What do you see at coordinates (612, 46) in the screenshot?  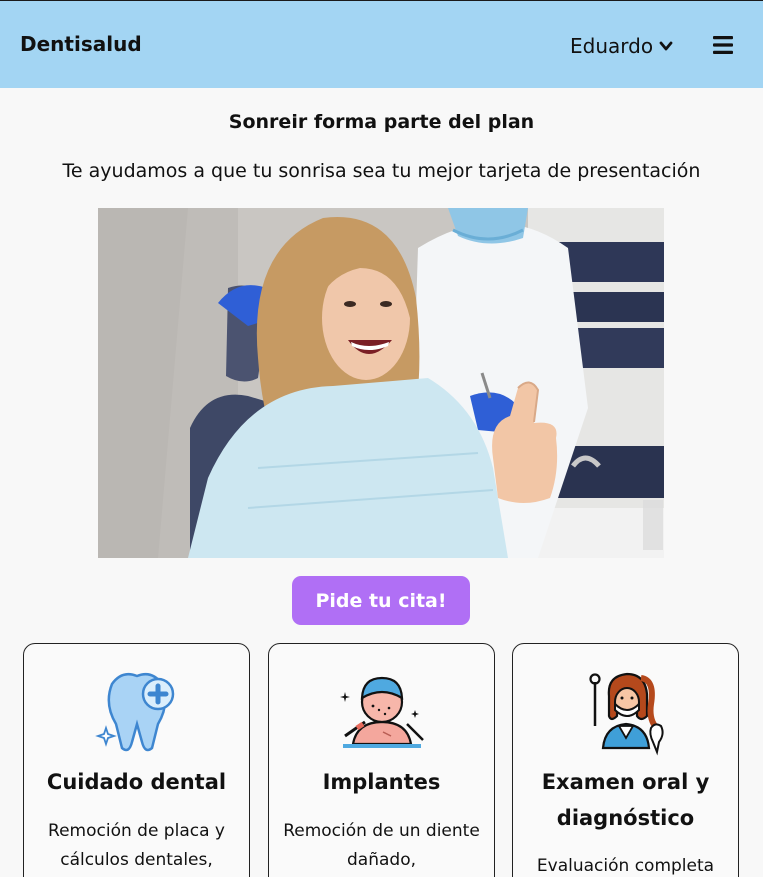 I see `user-name: Eduardo` at bounding box center [612, 46].